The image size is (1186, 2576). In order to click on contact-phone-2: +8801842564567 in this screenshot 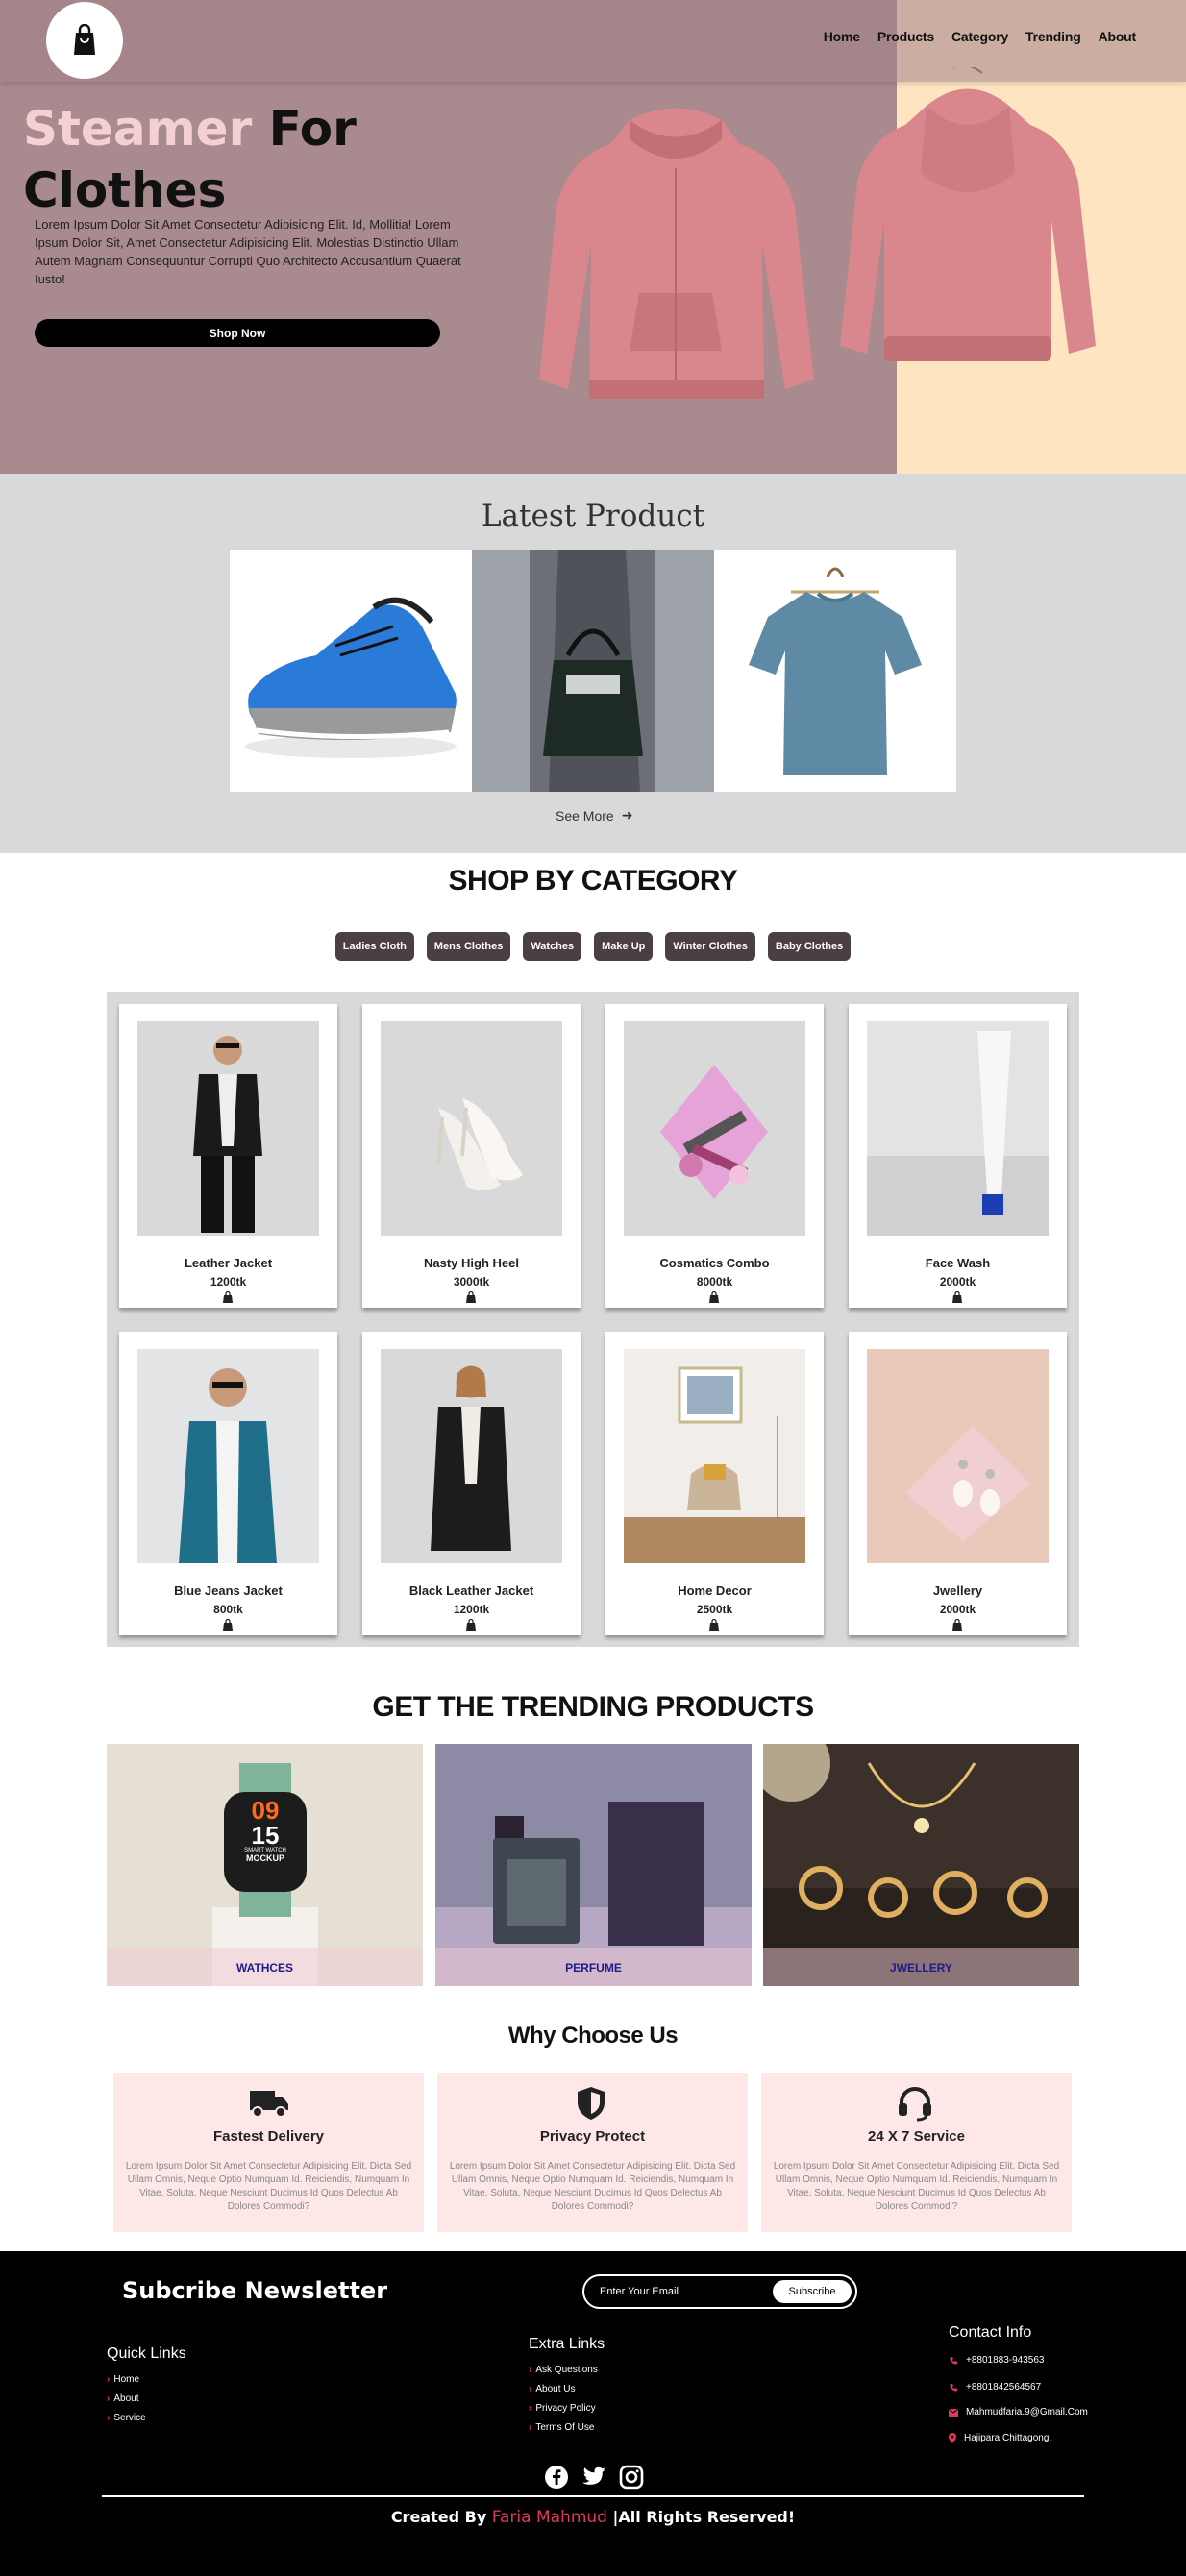, I will do `click(995, 2387)`.